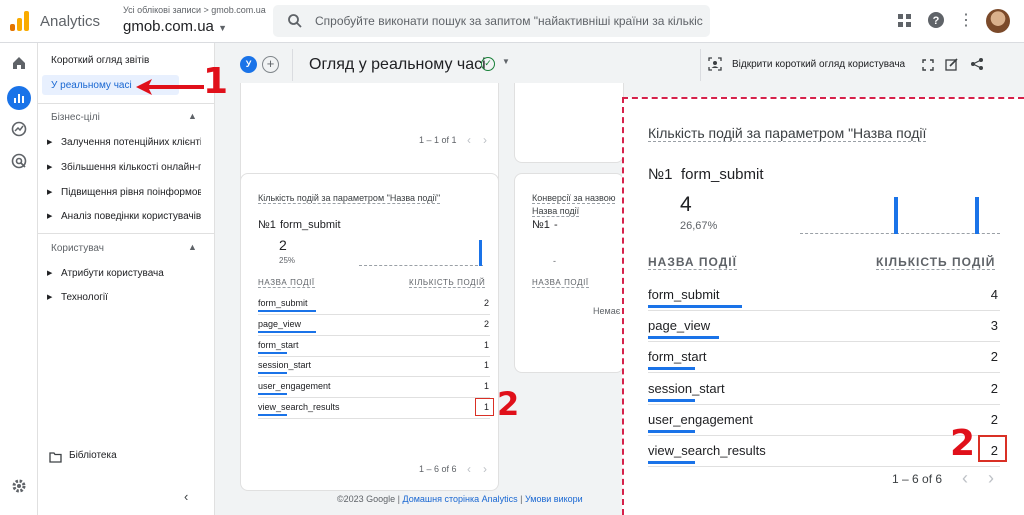  I want to click on collapse-nav-icon: ‹, so click(186, 496).